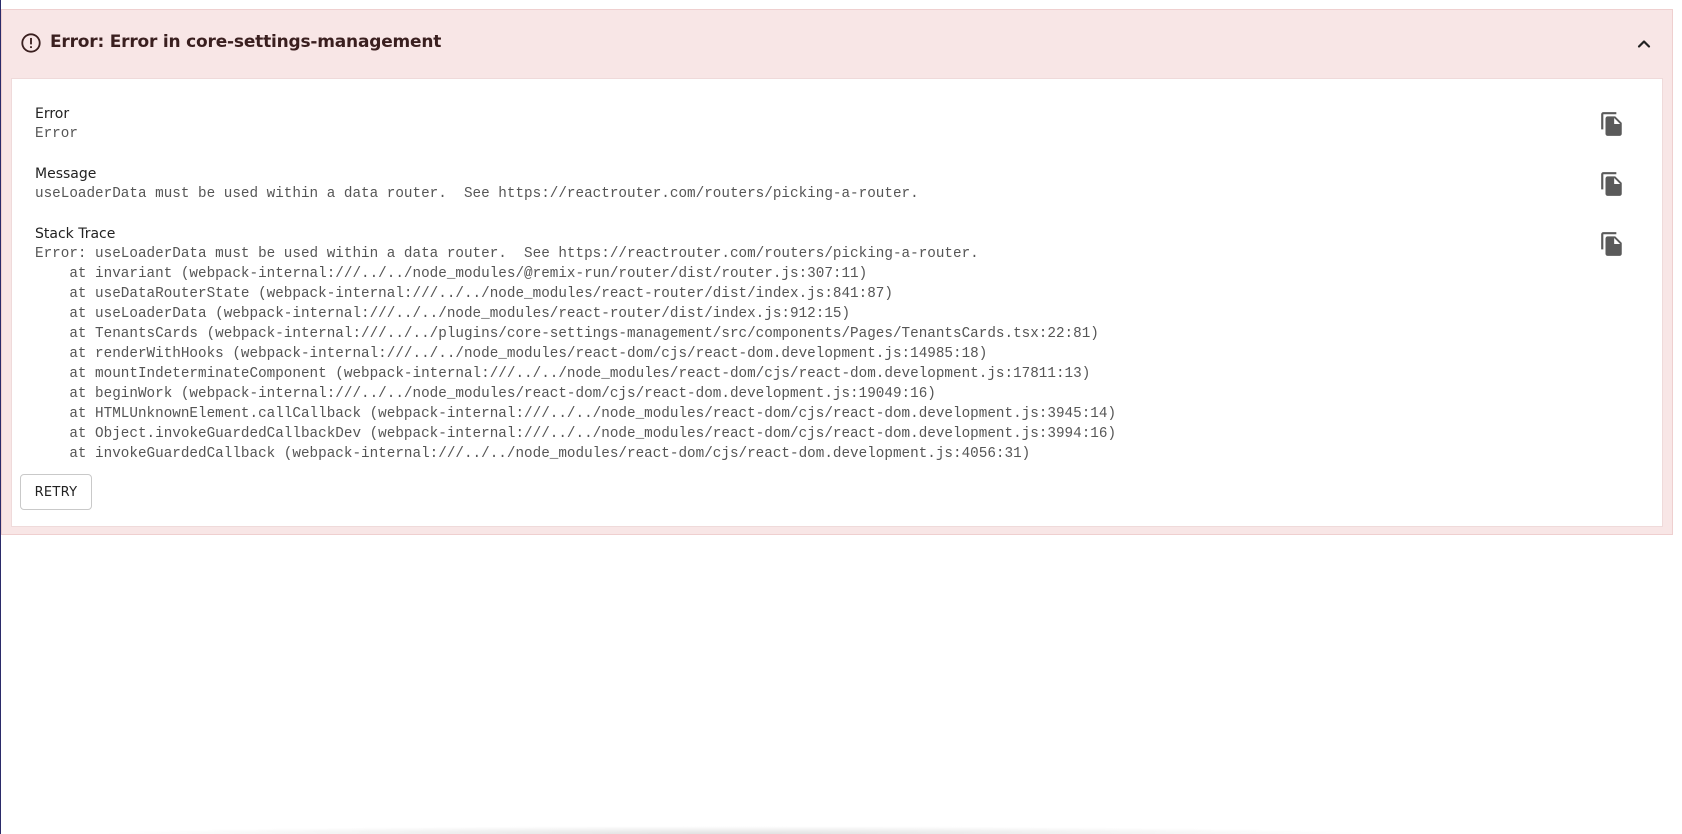 This screenshot has height=834, width=1682. I want to click on chevron-up-icon, so click(1644, 44).